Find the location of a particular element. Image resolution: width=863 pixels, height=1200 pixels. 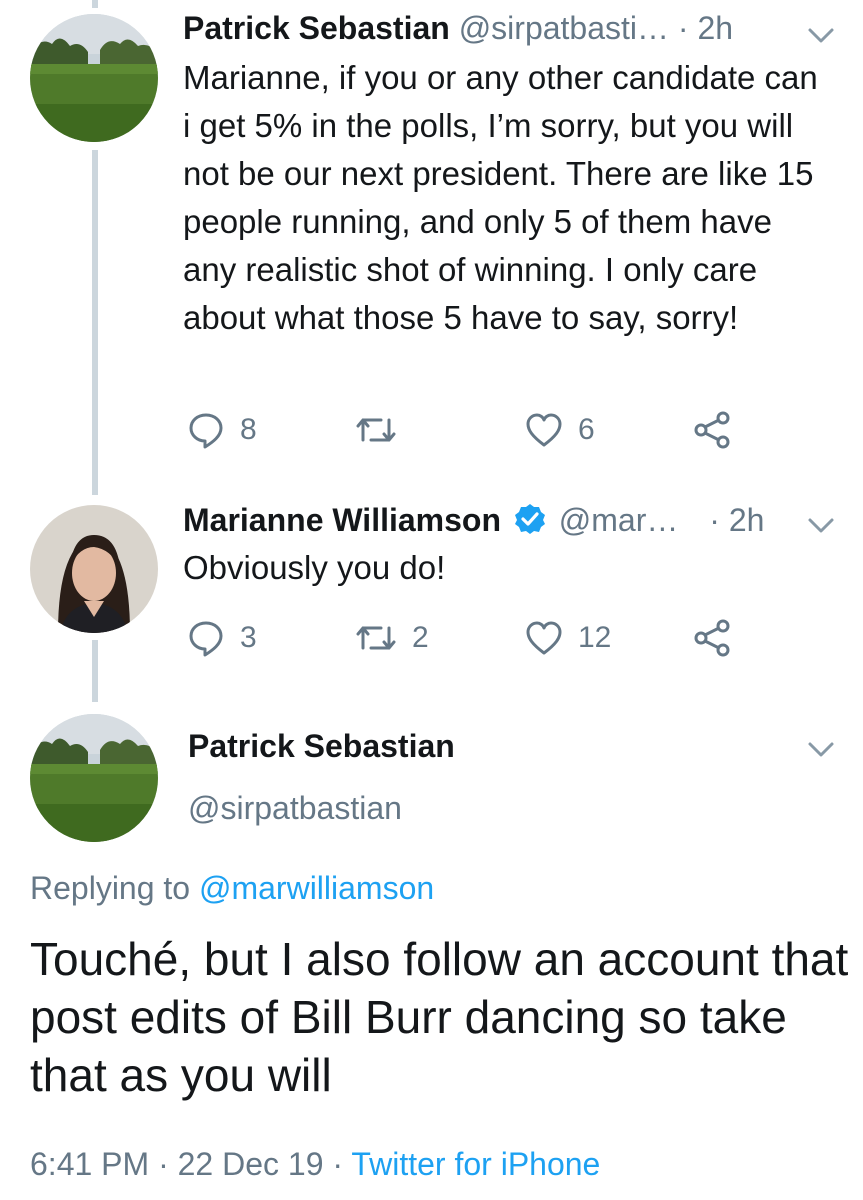

tweet-source-link: Twitter for iPhone is located at coordinates (475, 1164).